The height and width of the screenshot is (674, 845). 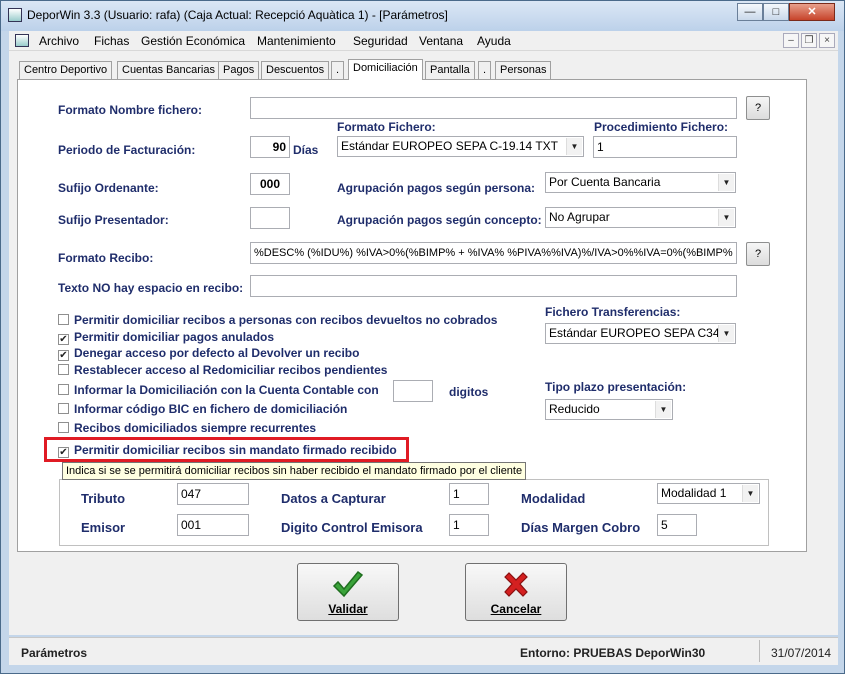 I want to click on modalidad-label: Modalidad, so click(x=553, y=498).